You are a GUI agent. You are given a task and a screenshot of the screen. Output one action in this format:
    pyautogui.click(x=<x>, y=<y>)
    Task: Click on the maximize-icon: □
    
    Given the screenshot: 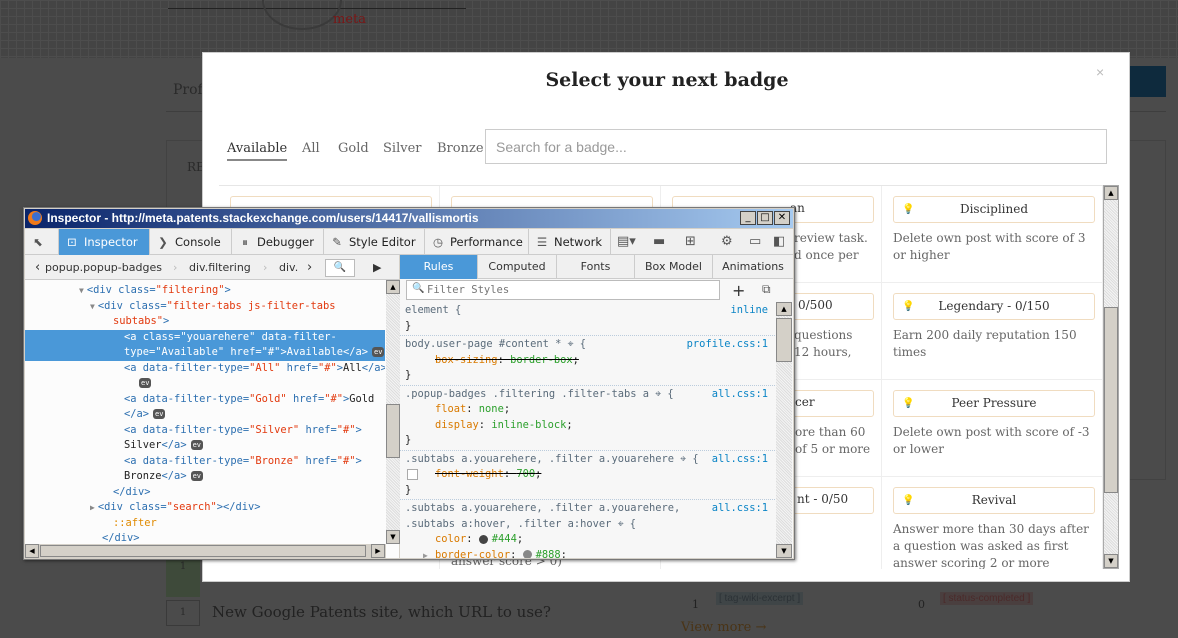 What is the action you would take?
    pyautogui.click(x=765, y=218)
    